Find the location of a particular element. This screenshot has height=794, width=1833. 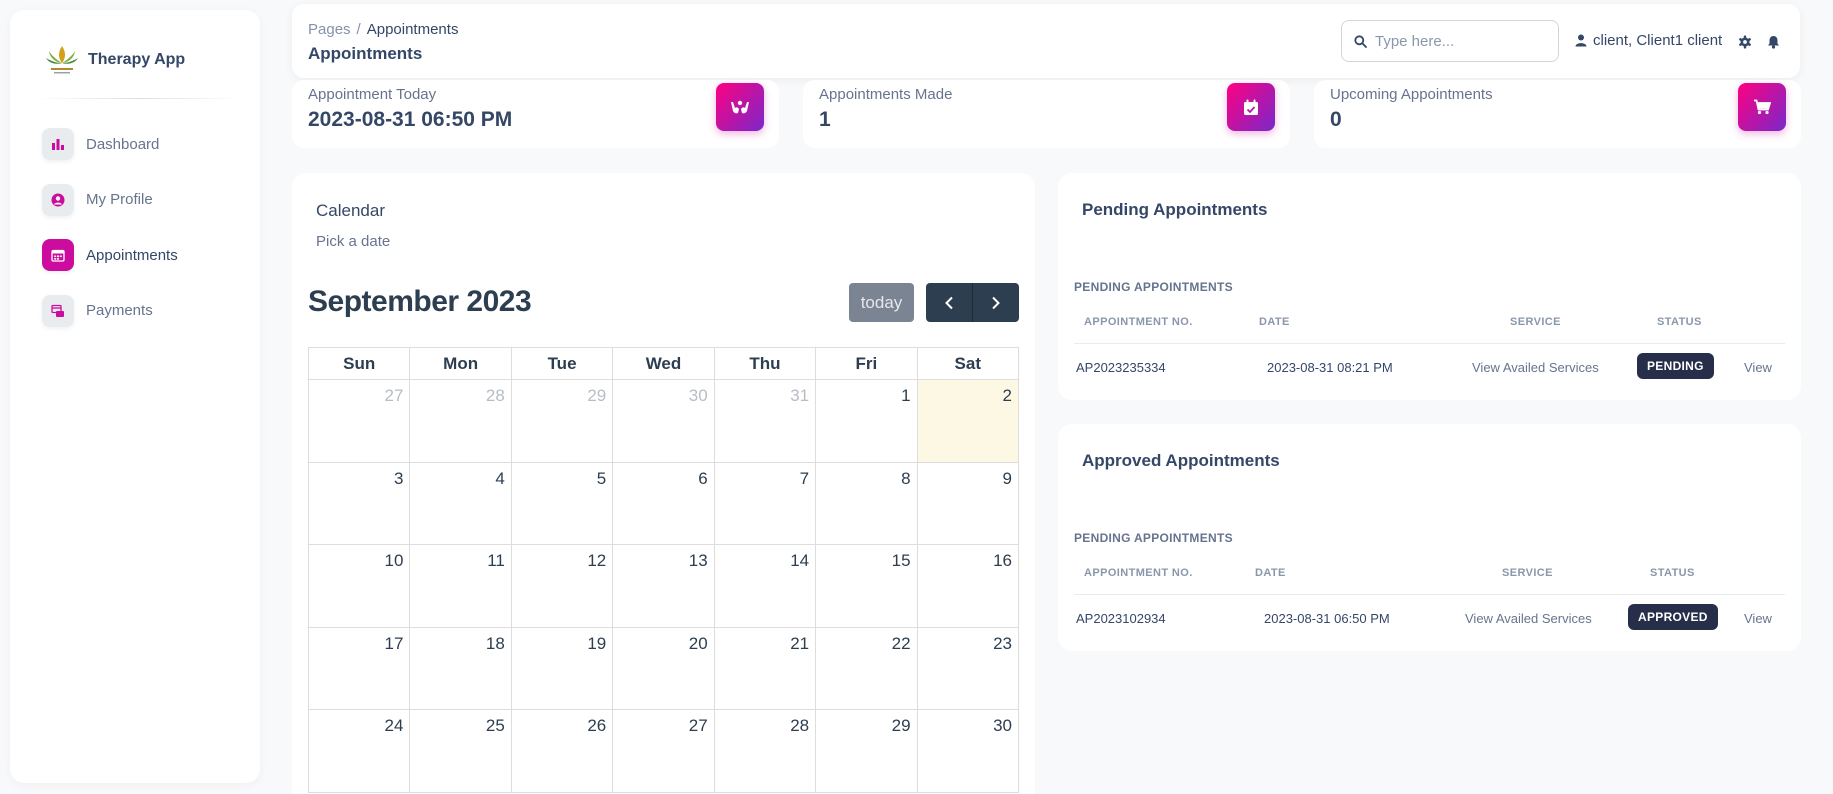

search-box is located at coordinates (1450, 41).